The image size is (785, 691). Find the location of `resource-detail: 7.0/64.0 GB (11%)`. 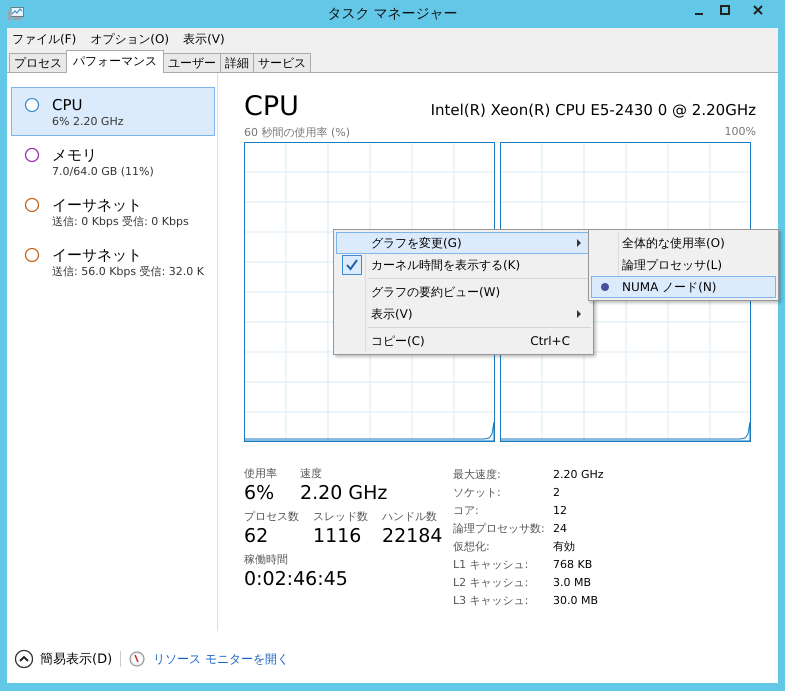

resource-detail: 7.0/64.0 GB (11%) is located at coordinates (103, 172).